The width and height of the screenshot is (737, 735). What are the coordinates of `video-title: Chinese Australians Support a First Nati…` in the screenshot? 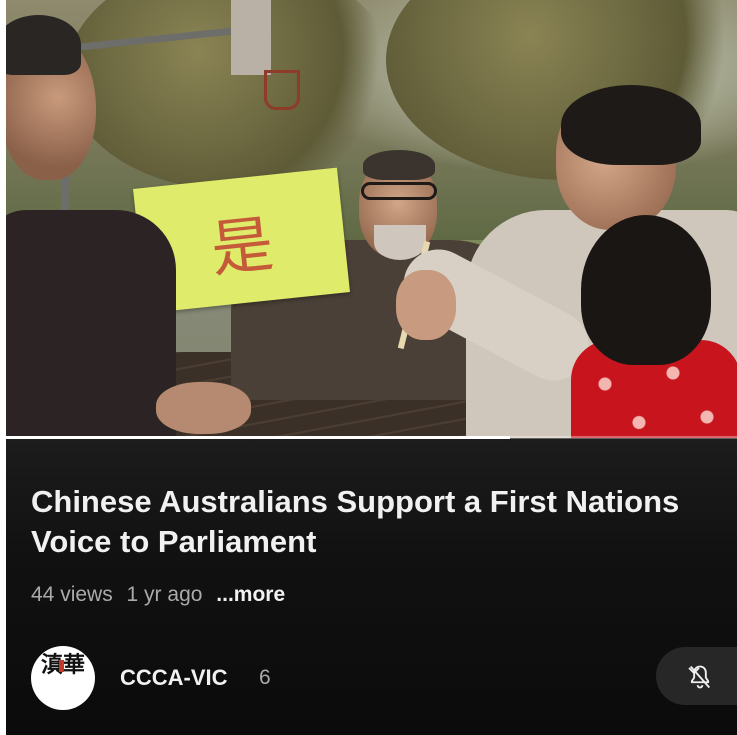 It's located at (356, 522).